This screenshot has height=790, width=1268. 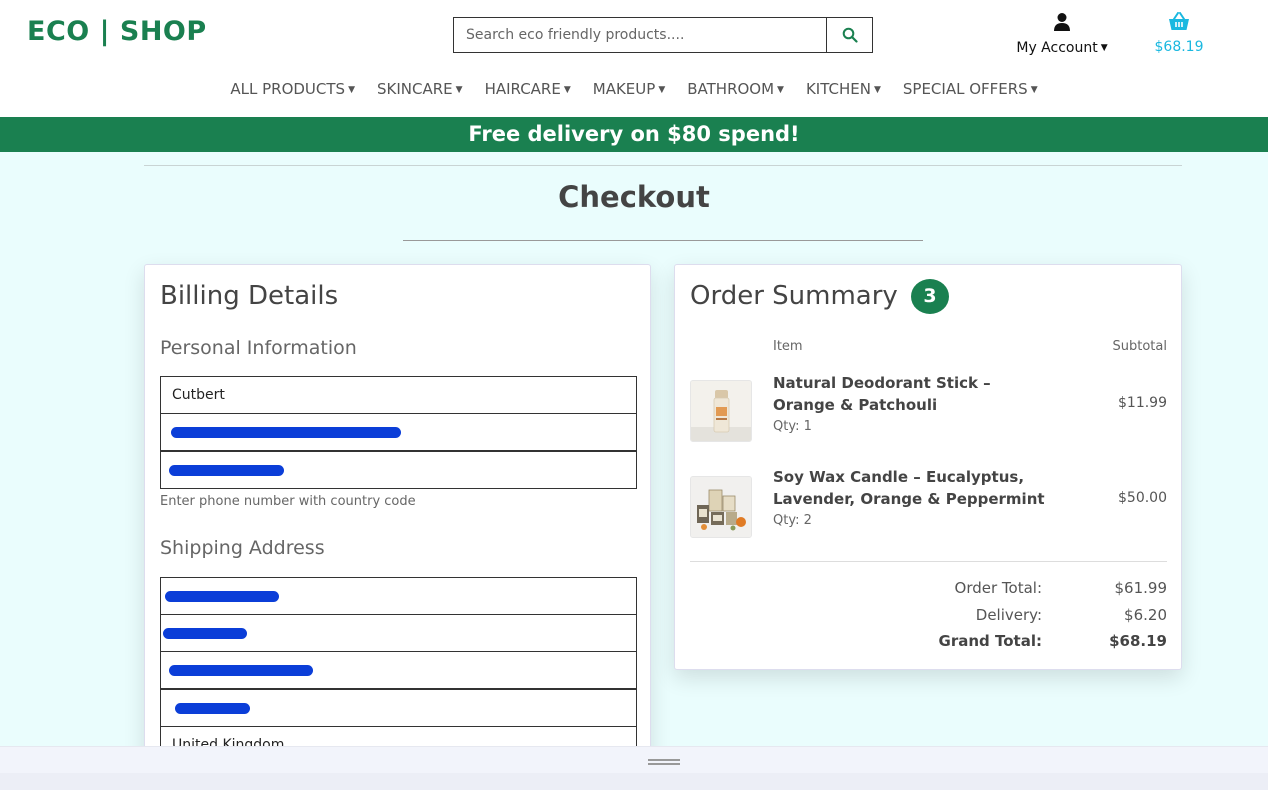 What do you see at coordinates (731, 89) in the screenshot?
I see `nav-label: BATHROOM` at bounding box center [731, 89].